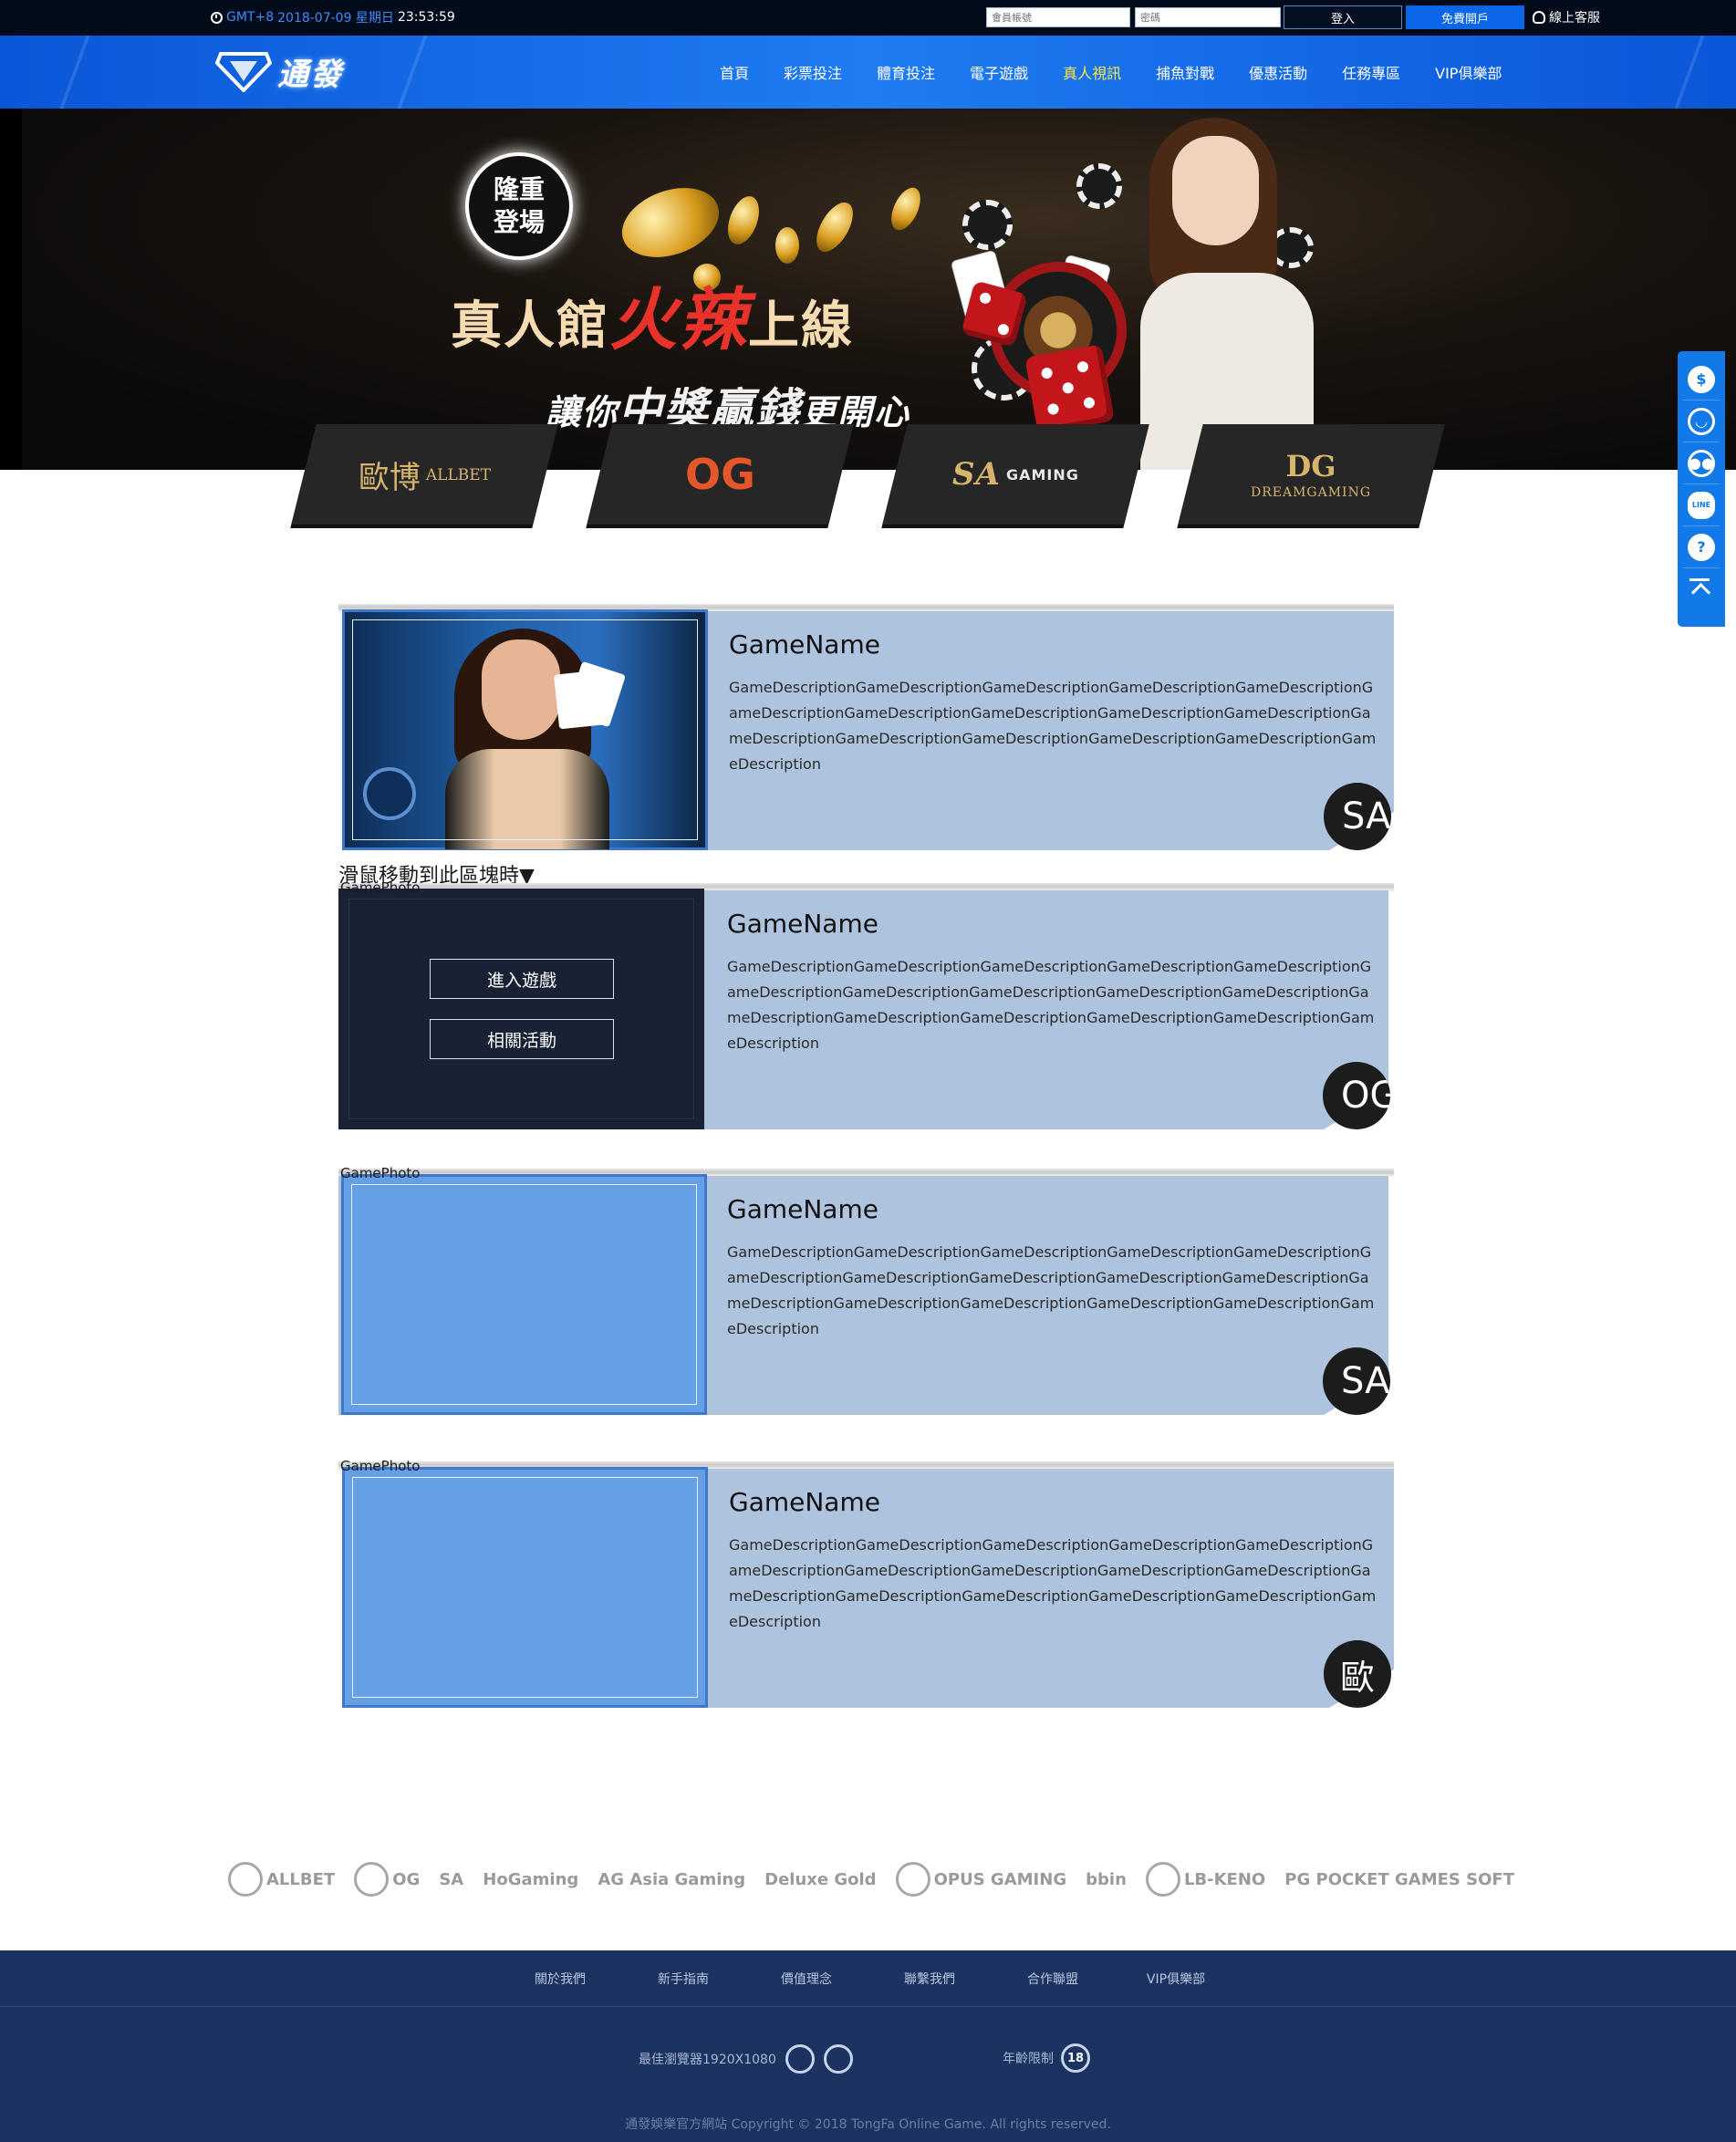 The image size is (1736, 2142). Describe the element at coordinates (1205, 1880) in the screenshot. I see `partner-logo: LB-KENO` at that location.